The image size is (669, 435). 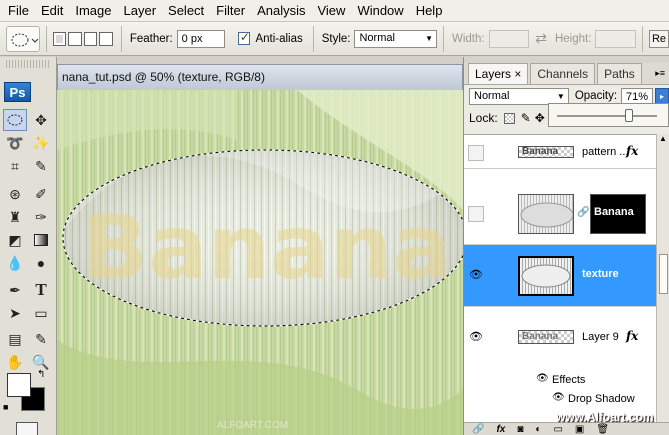 What do you see at coordinates (557, 429) in the screenshot?
I see `new-group-icon: ▭` at bounding box center [557, 429].